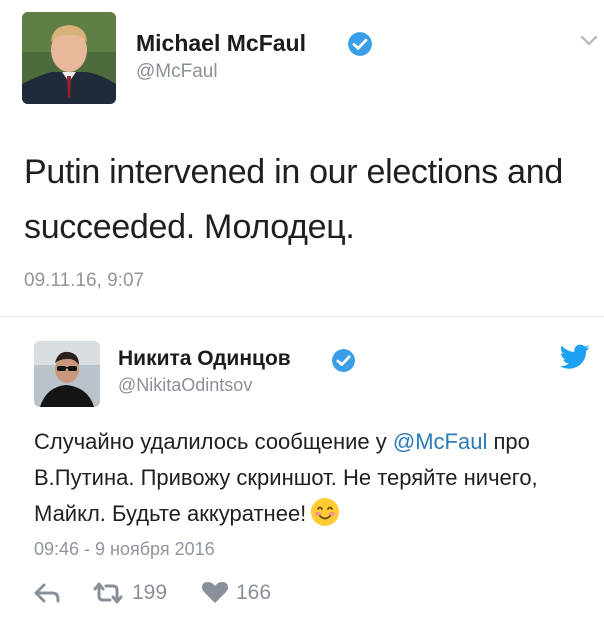 The width and height of the screenshot is (604, 629). Describe the element at coordinates (440, 441) in the screenshot. I see `mention-link: @McFaul` at that location.